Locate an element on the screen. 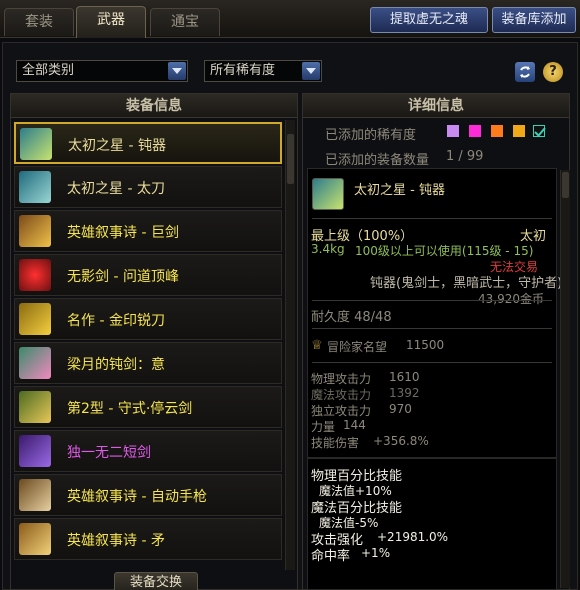 The image size is (580, 590). list-item: 第2型 - 守式·停云剑 is located at coordinates (148, 407).